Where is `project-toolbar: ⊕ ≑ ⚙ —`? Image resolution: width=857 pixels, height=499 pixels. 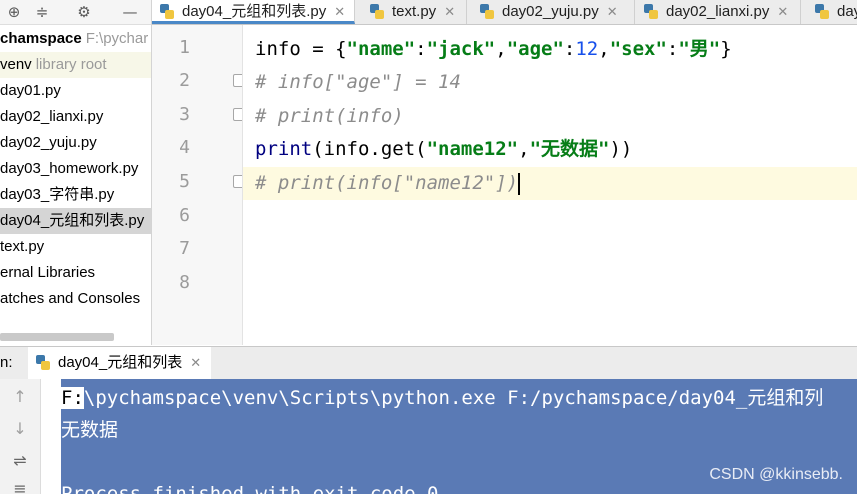 project-toolbar: ⊕ ≑ ⚙ — is located at coordinates (75, 12).